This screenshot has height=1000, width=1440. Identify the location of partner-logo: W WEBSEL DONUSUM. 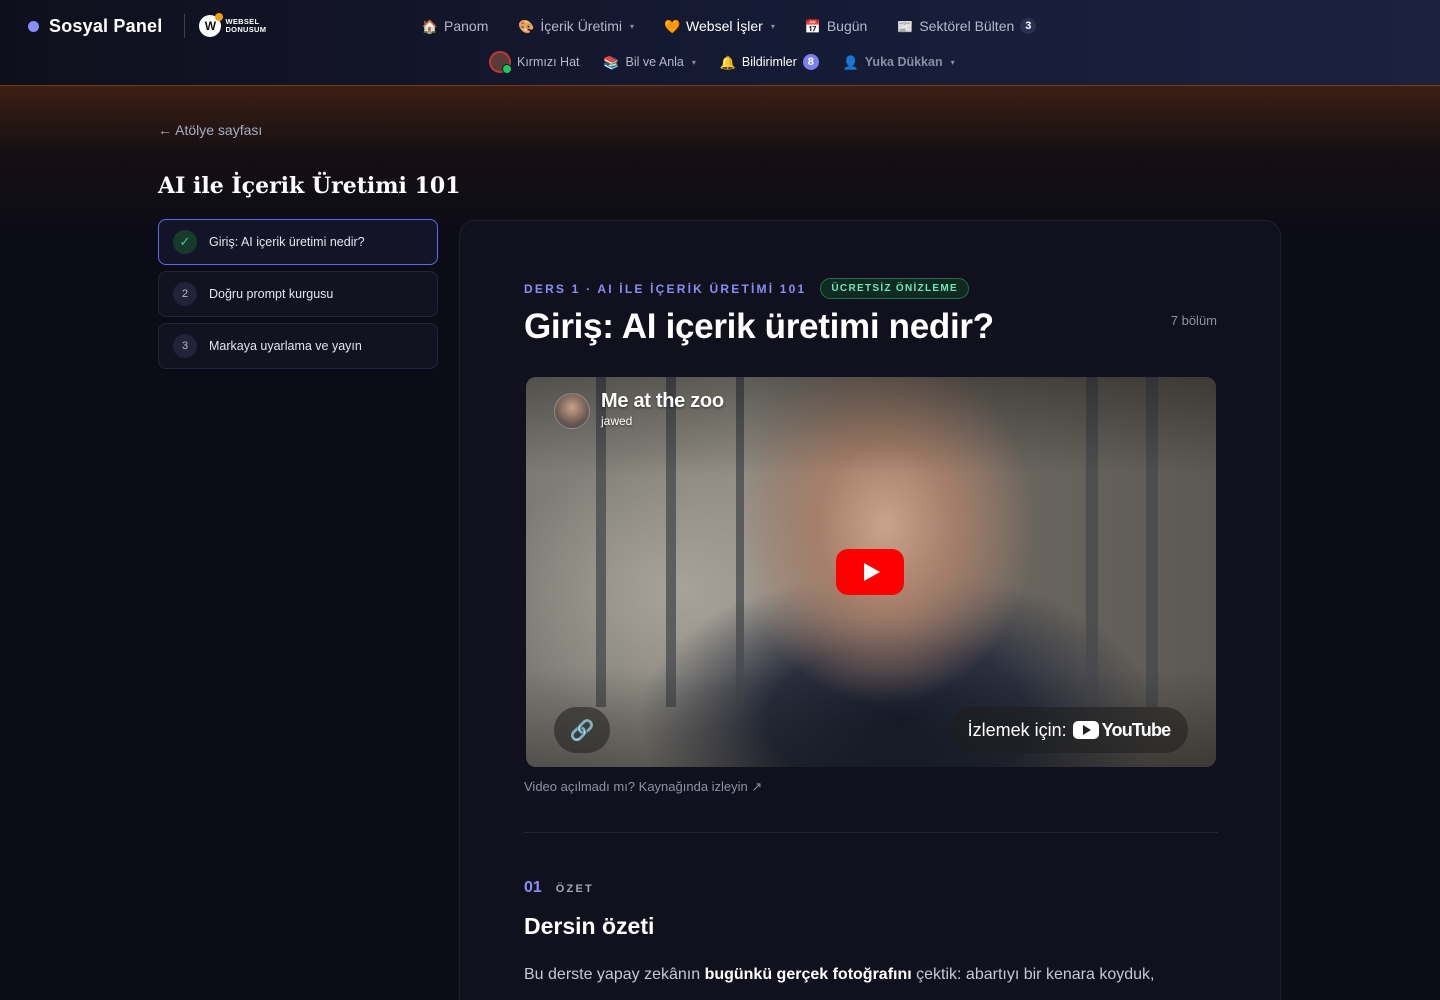
(233, 25).